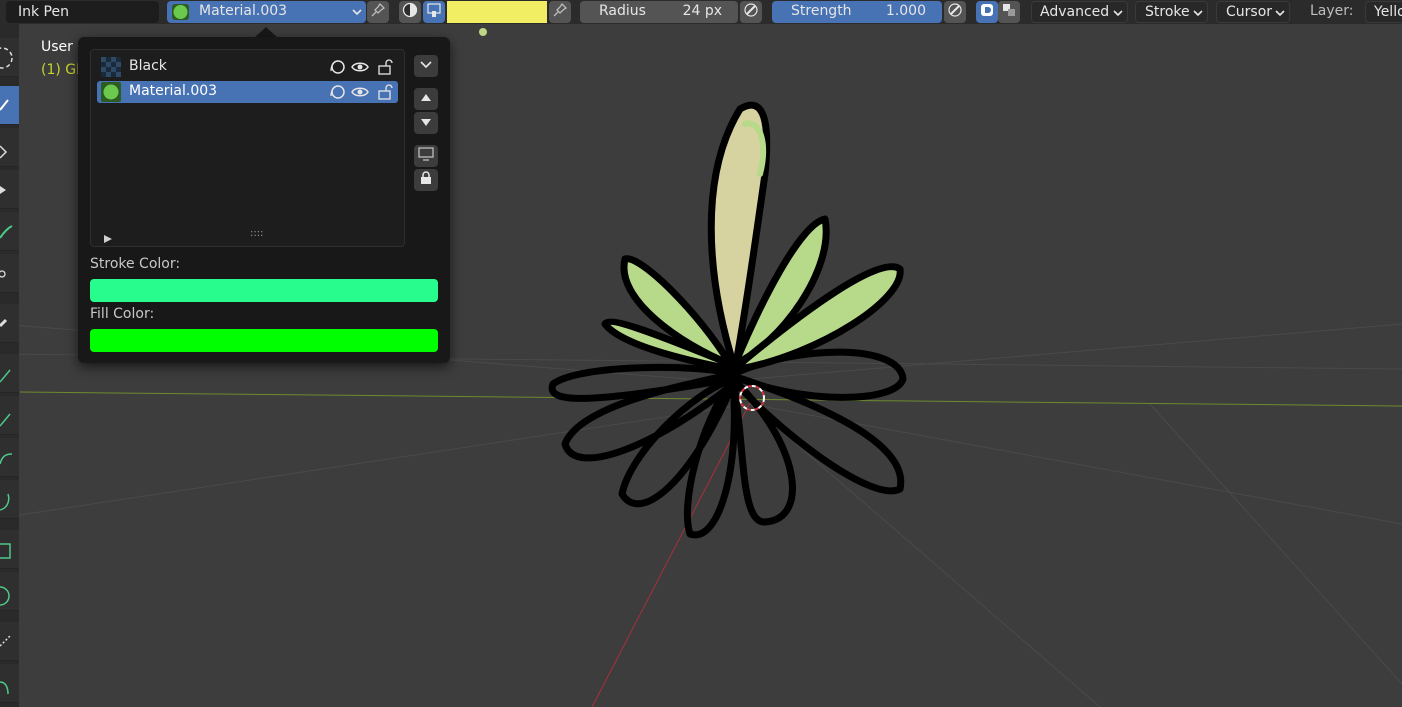 This screenshot has width=1402, height=707. What do you see at coordinates (9, 591) in the screenshot?
I see `tool-circle` at bounding box center [9, 591].